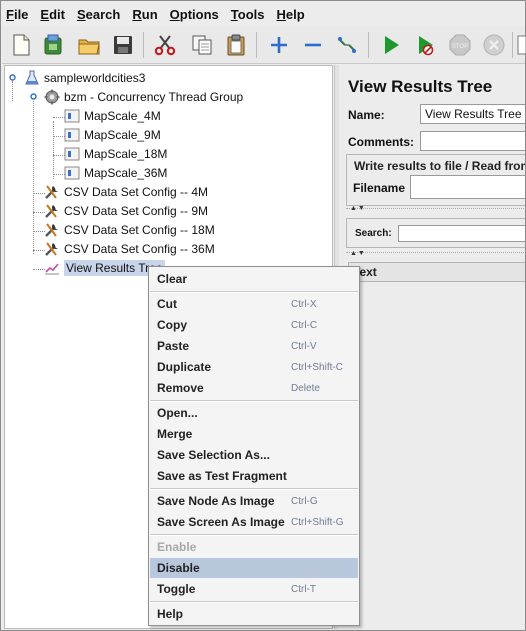  Describe the element at coordinates (194, 14) in the screenshot. I see `menu-options: Options` at that location.